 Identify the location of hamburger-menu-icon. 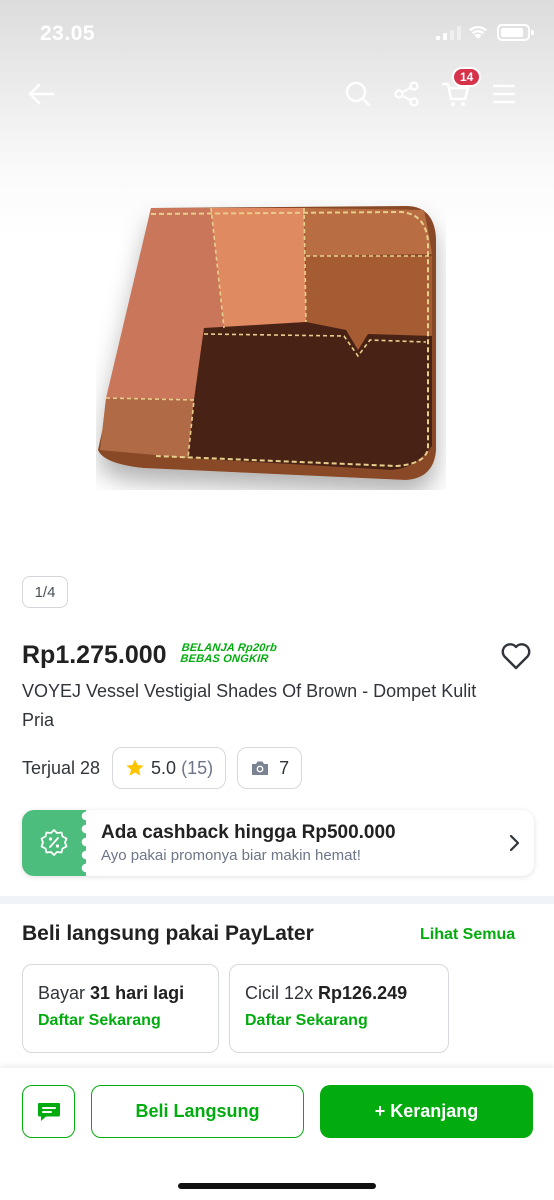
(504, 94).